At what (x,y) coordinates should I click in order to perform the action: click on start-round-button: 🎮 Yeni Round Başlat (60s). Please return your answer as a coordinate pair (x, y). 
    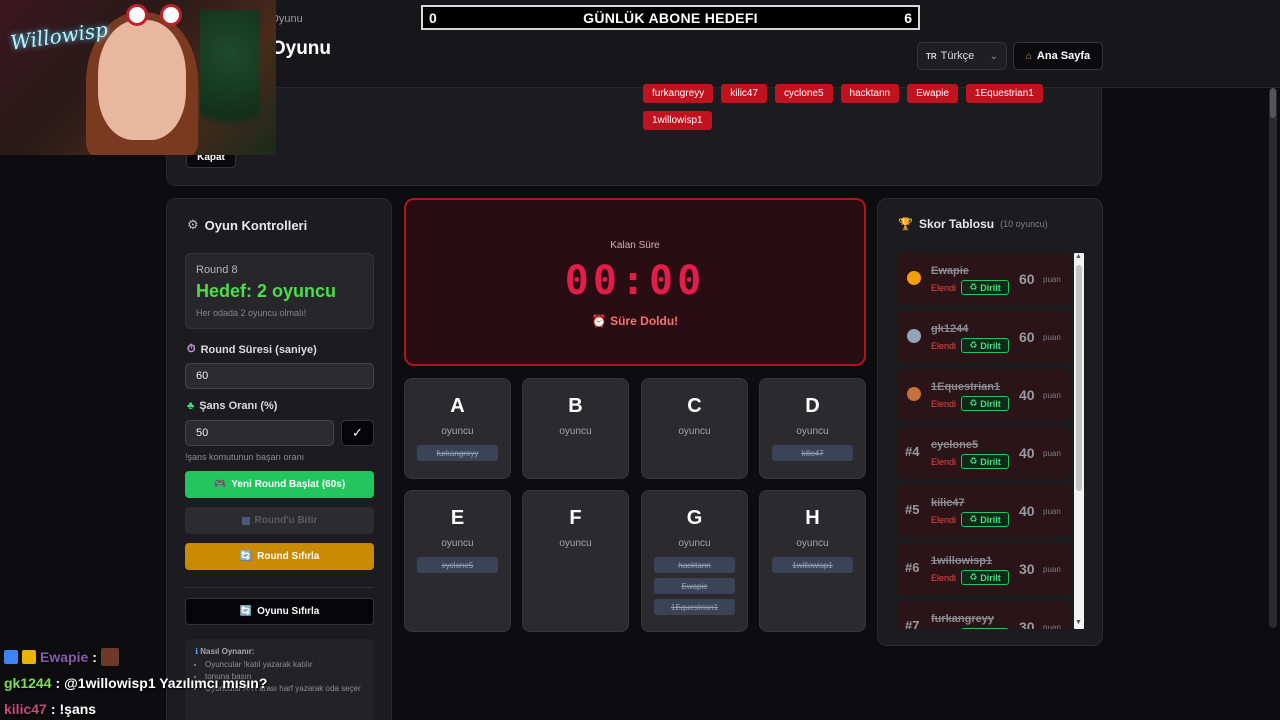
    Looking at the image, I should click on (279, 484).